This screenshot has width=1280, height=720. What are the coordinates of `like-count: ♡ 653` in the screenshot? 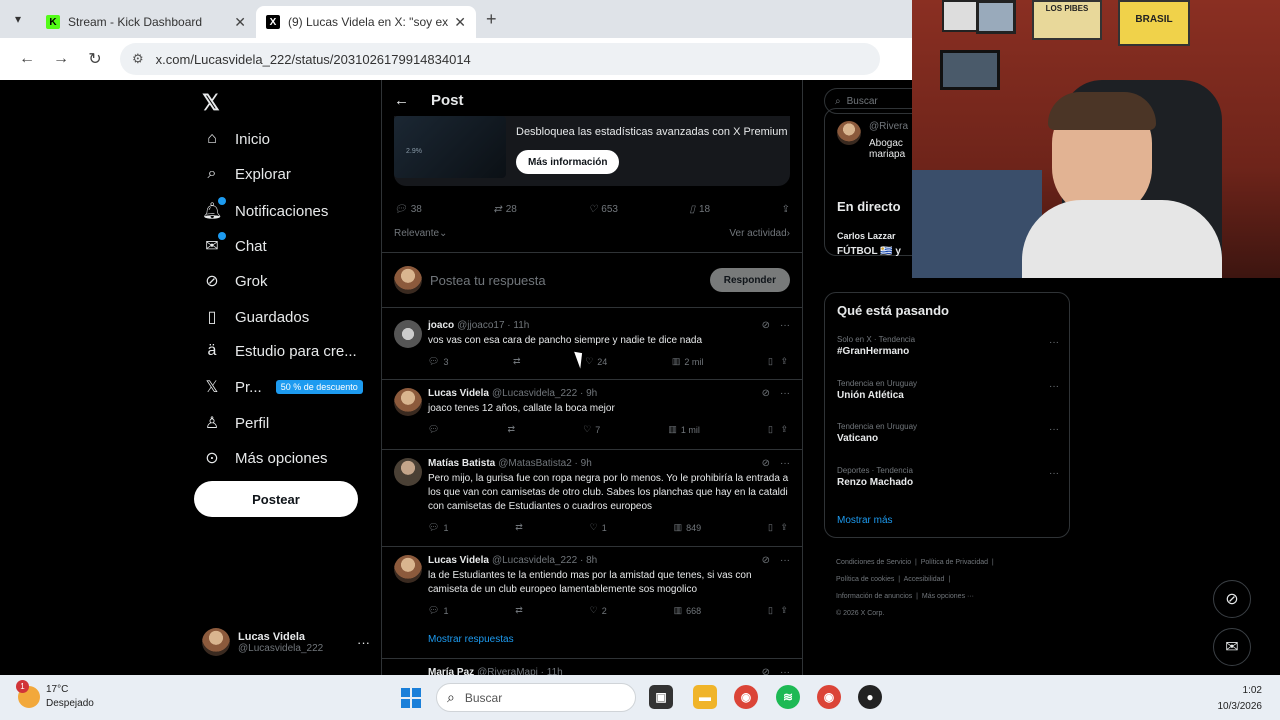 It's located at (603, 209).